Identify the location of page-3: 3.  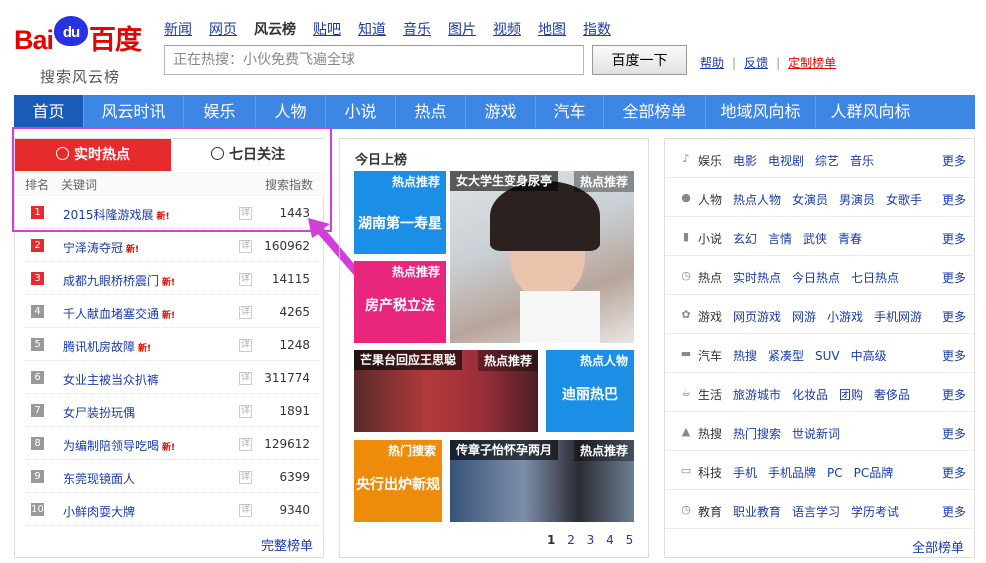
(591, 540).